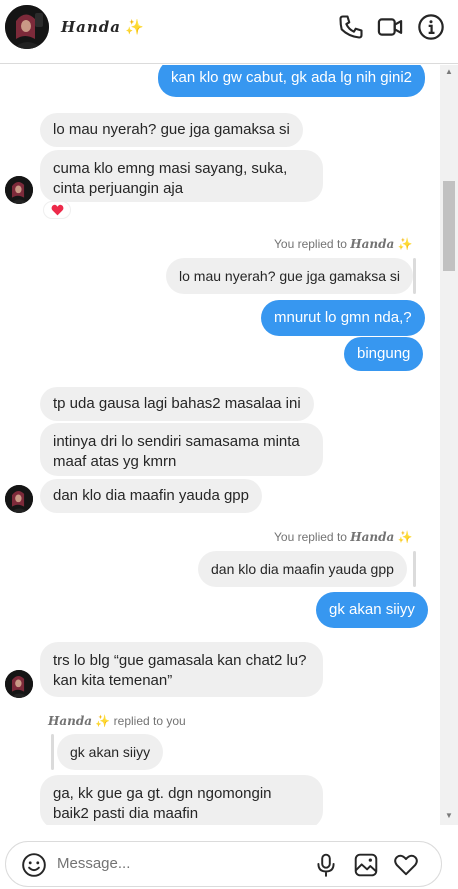  Describe the element at coordinates (366, 865) in the screenshot. I see `image-icon` at that location.